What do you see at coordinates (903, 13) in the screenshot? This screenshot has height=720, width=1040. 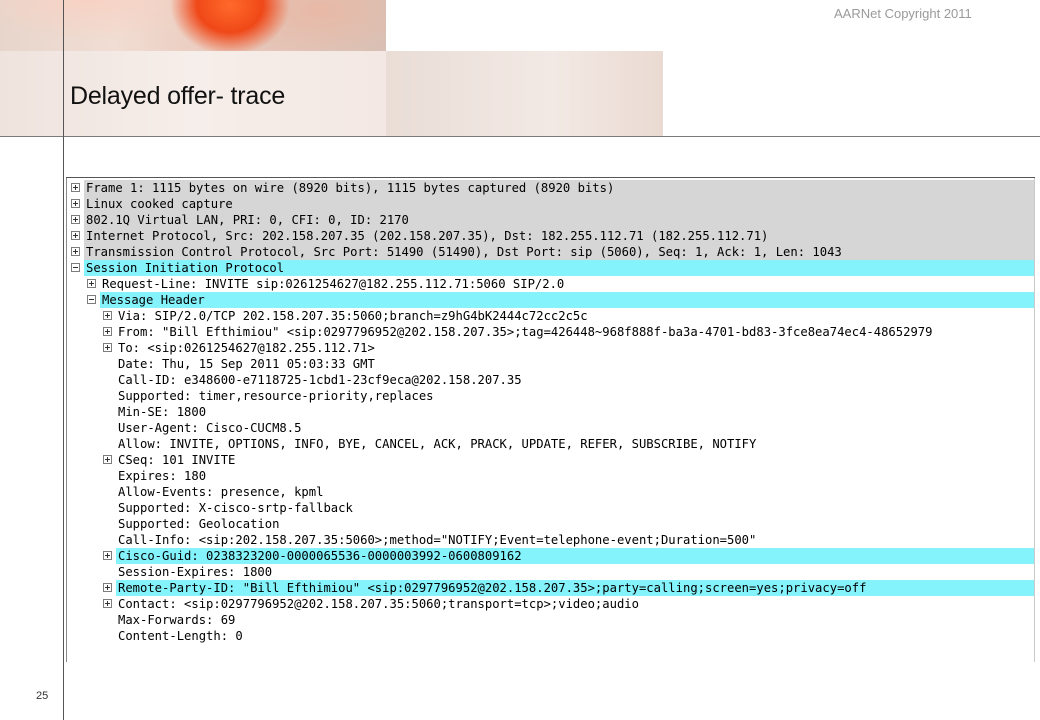 I see `copyright-notice: AARNet Copyright 2011` at bounding box center [903, 13].